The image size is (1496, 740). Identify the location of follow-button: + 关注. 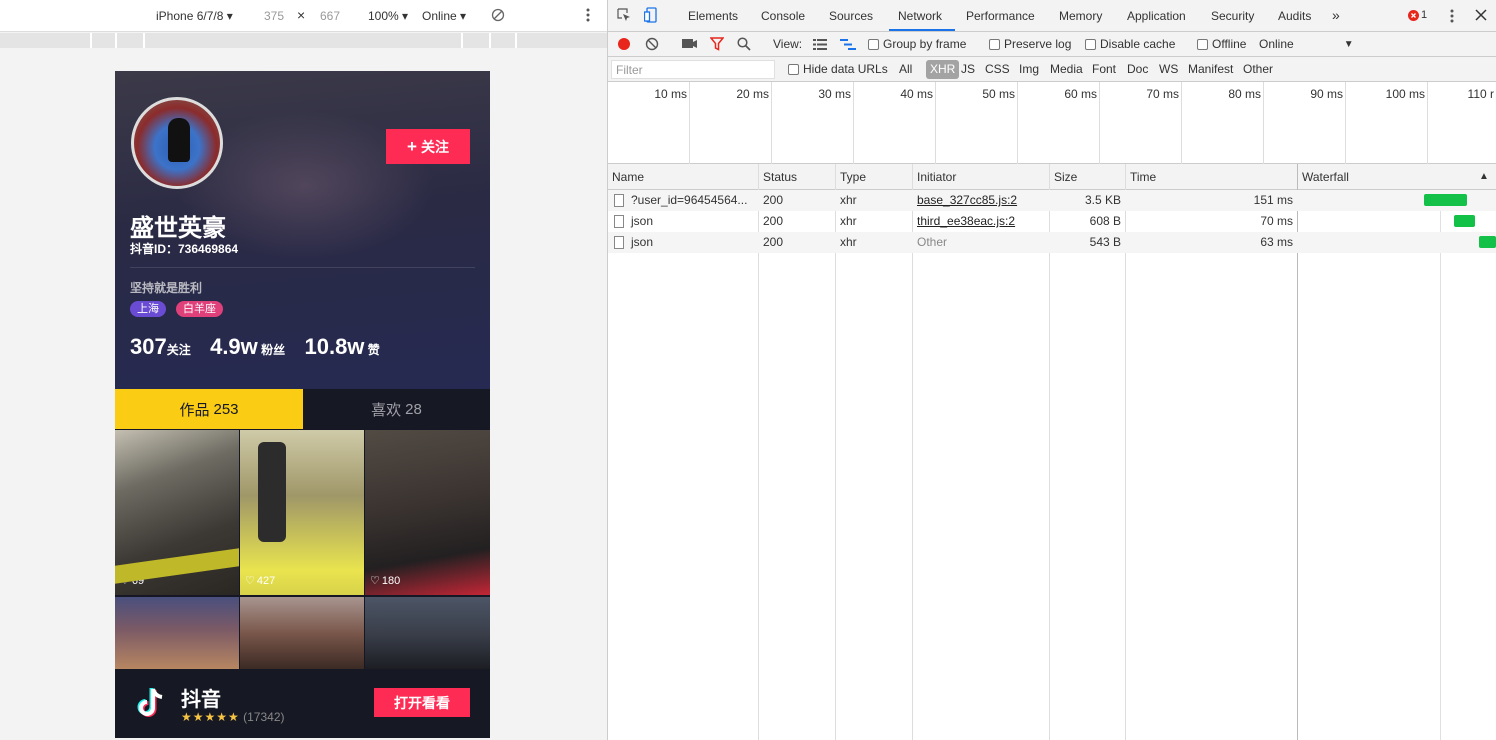
(428, 146).